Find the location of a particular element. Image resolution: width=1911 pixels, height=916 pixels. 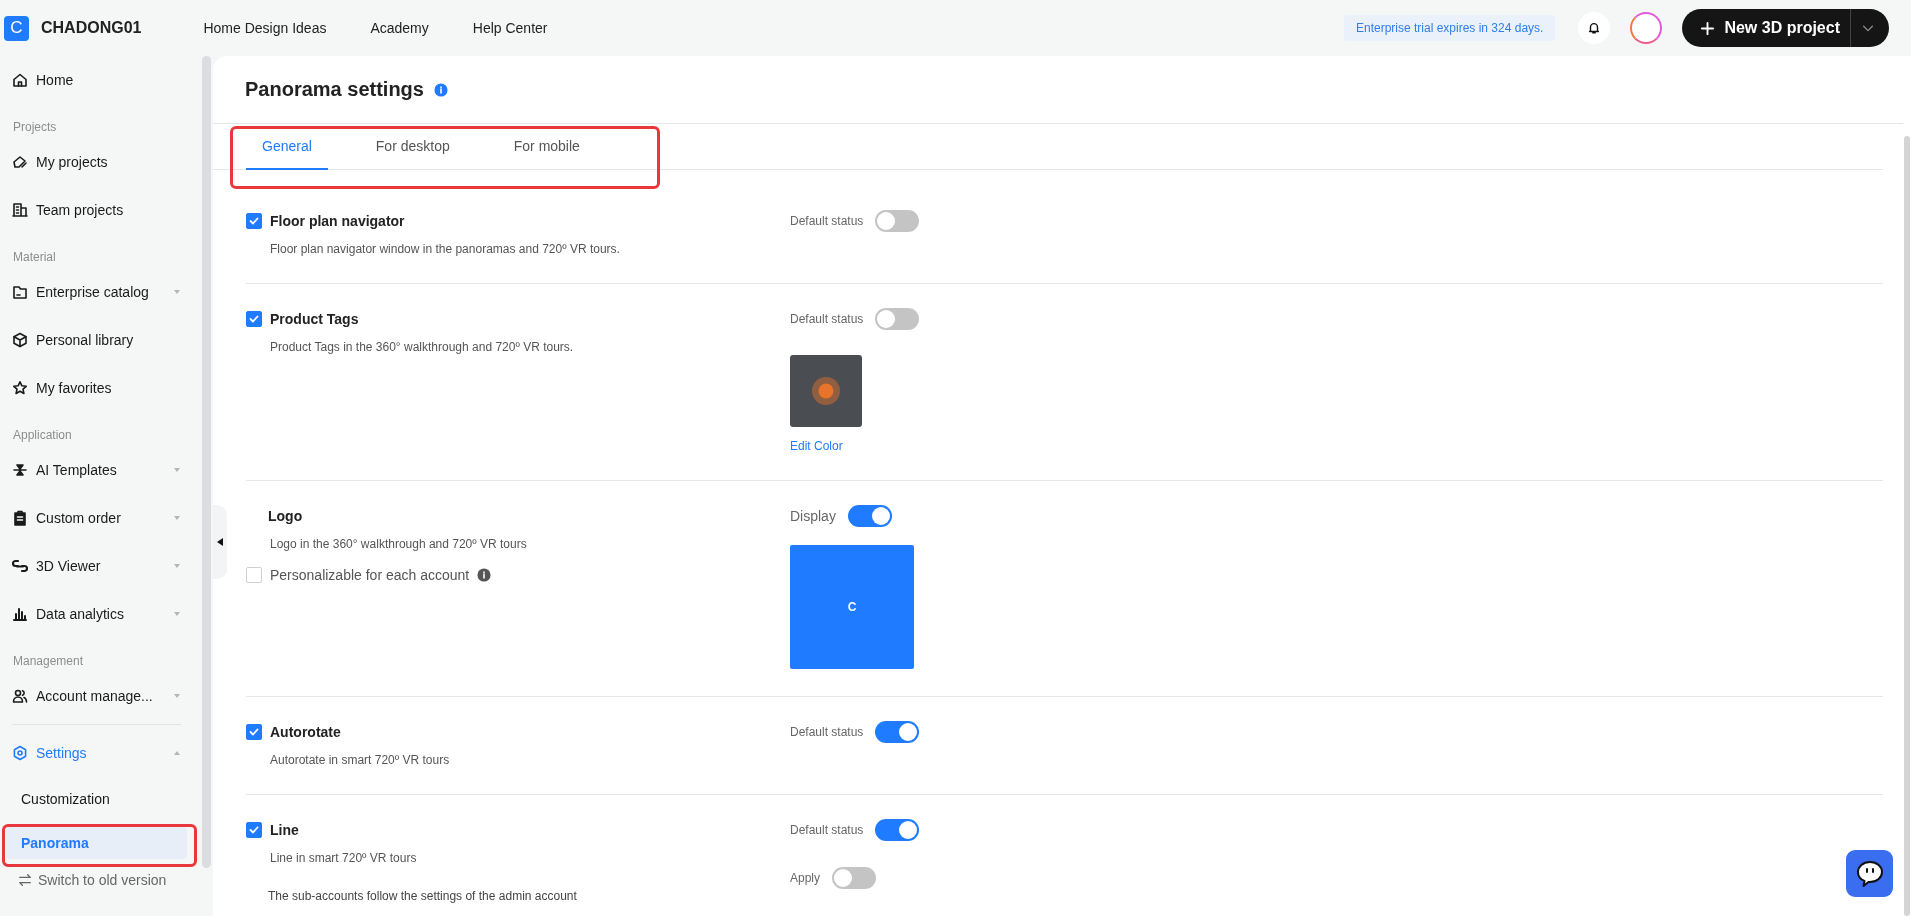

collapse-handle is located at coordinates (220, 542).